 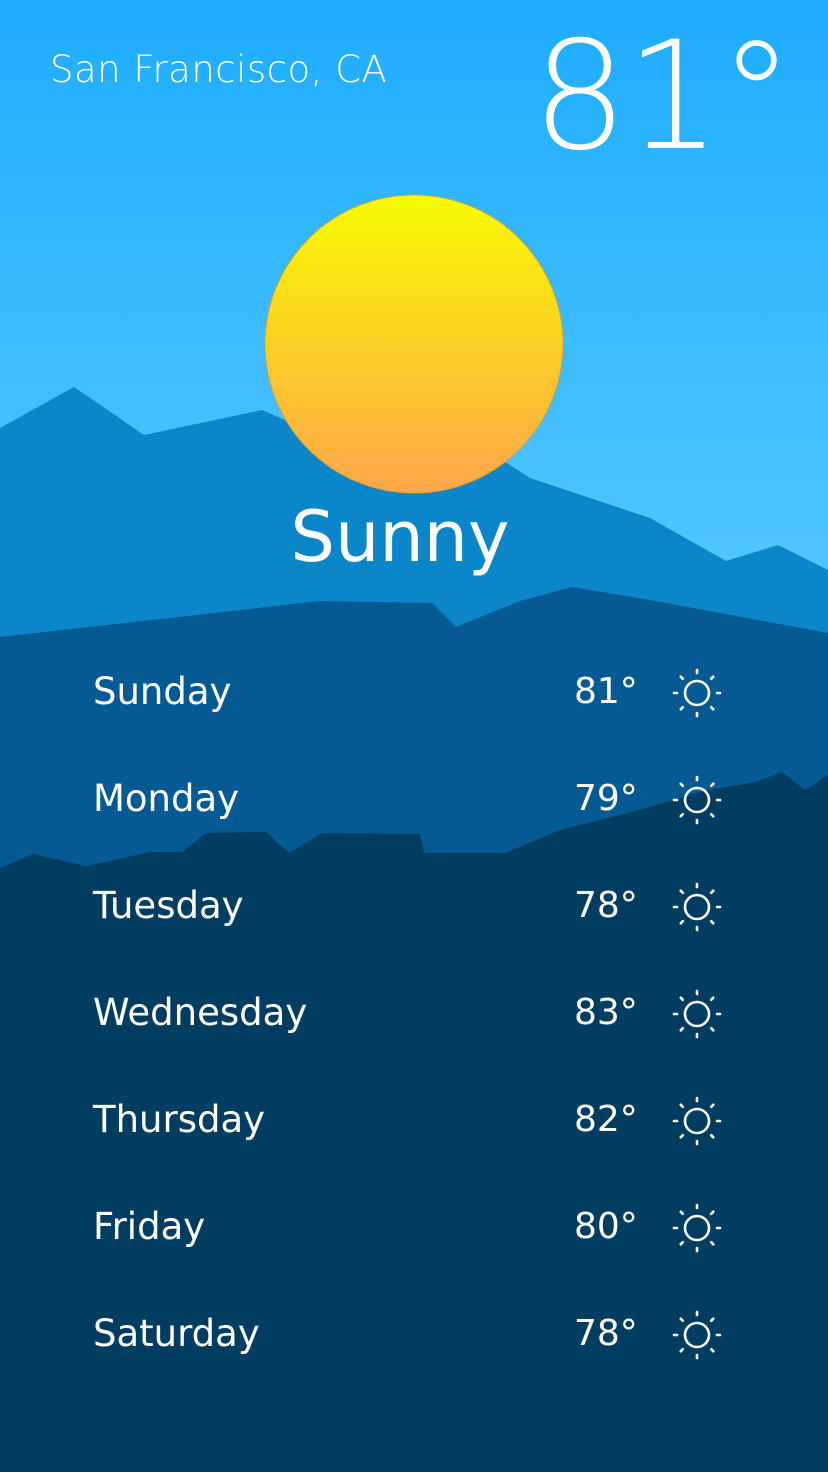 What do you see at coordinates (200, 1012) in the screenshot?
I see `forecast-day: Wednesday` at bounding box center [200, 1012].